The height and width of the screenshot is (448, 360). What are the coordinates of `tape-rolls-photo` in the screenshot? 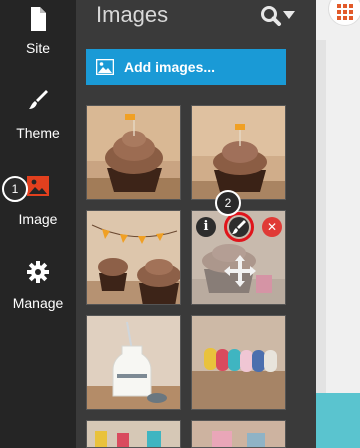 It's located at (238, 362).